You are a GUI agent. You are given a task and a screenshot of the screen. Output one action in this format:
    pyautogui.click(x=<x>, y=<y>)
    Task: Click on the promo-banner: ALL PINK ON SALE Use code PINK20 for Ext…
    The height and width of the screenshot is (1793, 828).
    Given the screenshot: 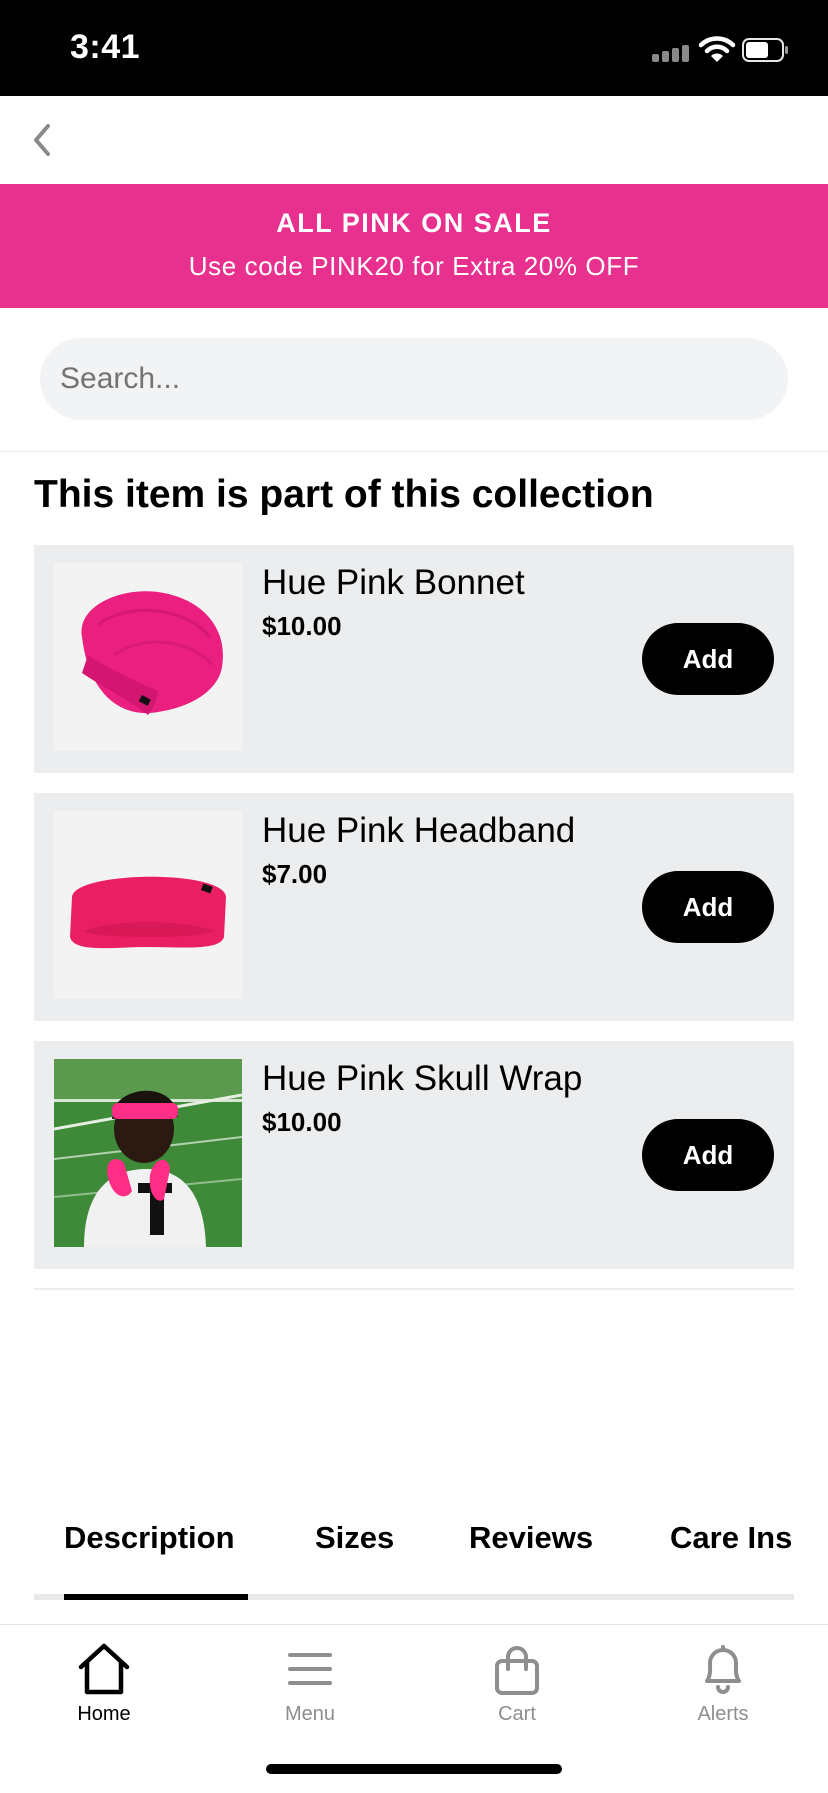 What is the action you would take?
    pyautogui.click(x=414, y=246)
    